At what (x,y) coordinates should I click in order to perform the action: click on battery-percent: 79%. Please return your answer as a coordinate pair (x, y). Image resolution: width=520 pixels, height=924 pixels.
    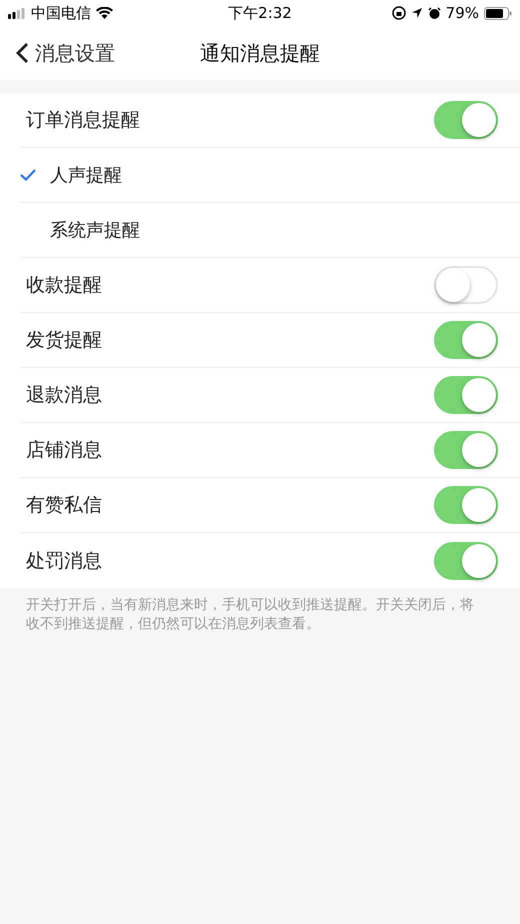
    Looking at the image, I should click on (462, 13).